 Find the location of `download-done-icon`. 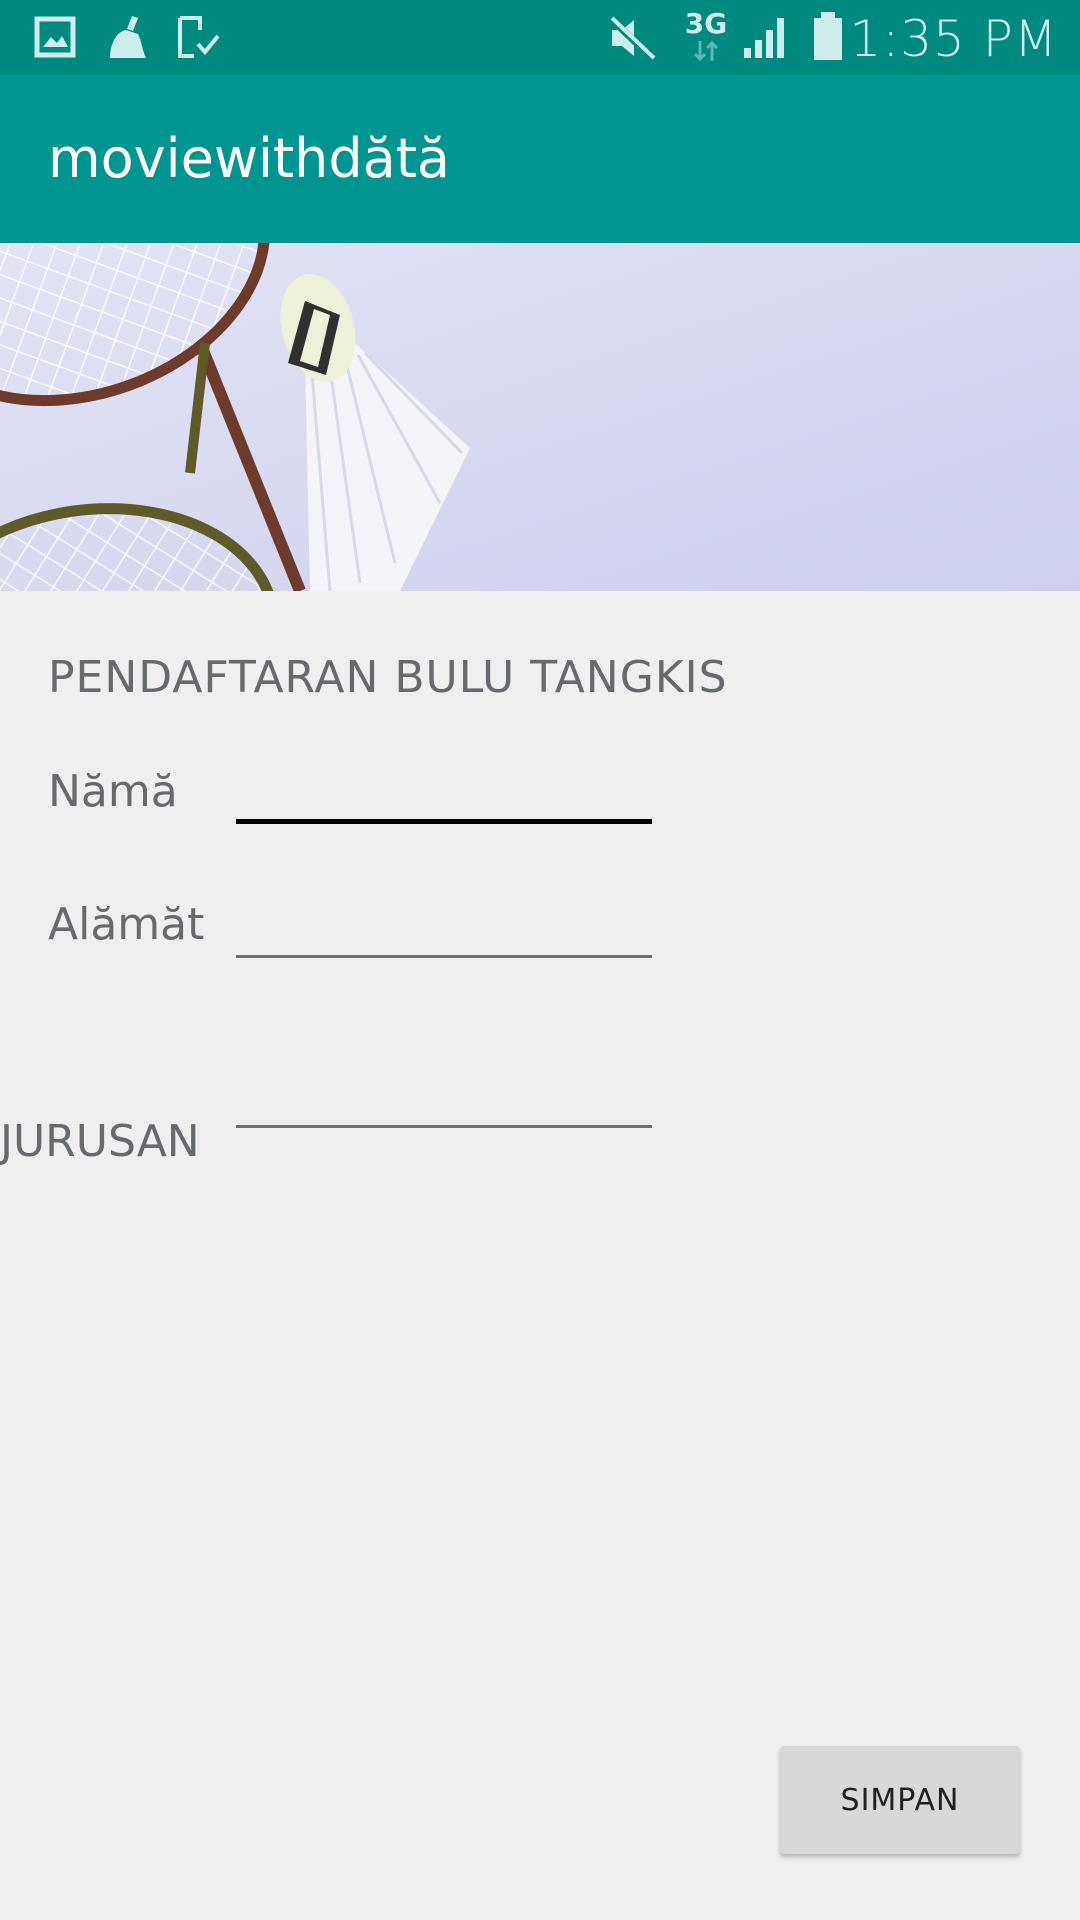

download-done-icon is located at coordinates (199, 37).